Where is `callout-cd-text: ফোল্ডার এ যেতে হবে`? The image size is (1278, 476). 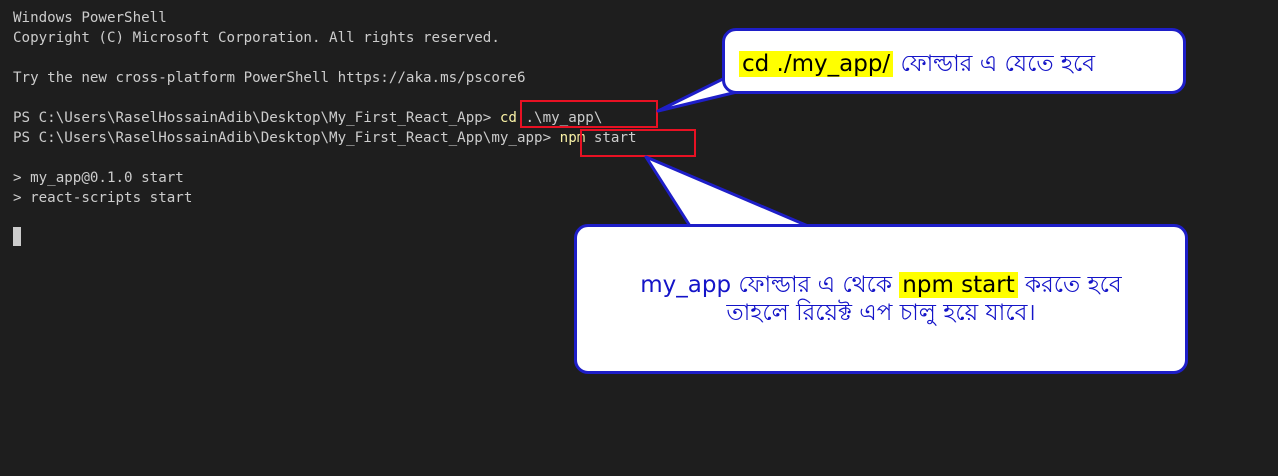 callout-cd-text: ফোল্ডার এ যেতে হবে is located at coordinates (994, 64).